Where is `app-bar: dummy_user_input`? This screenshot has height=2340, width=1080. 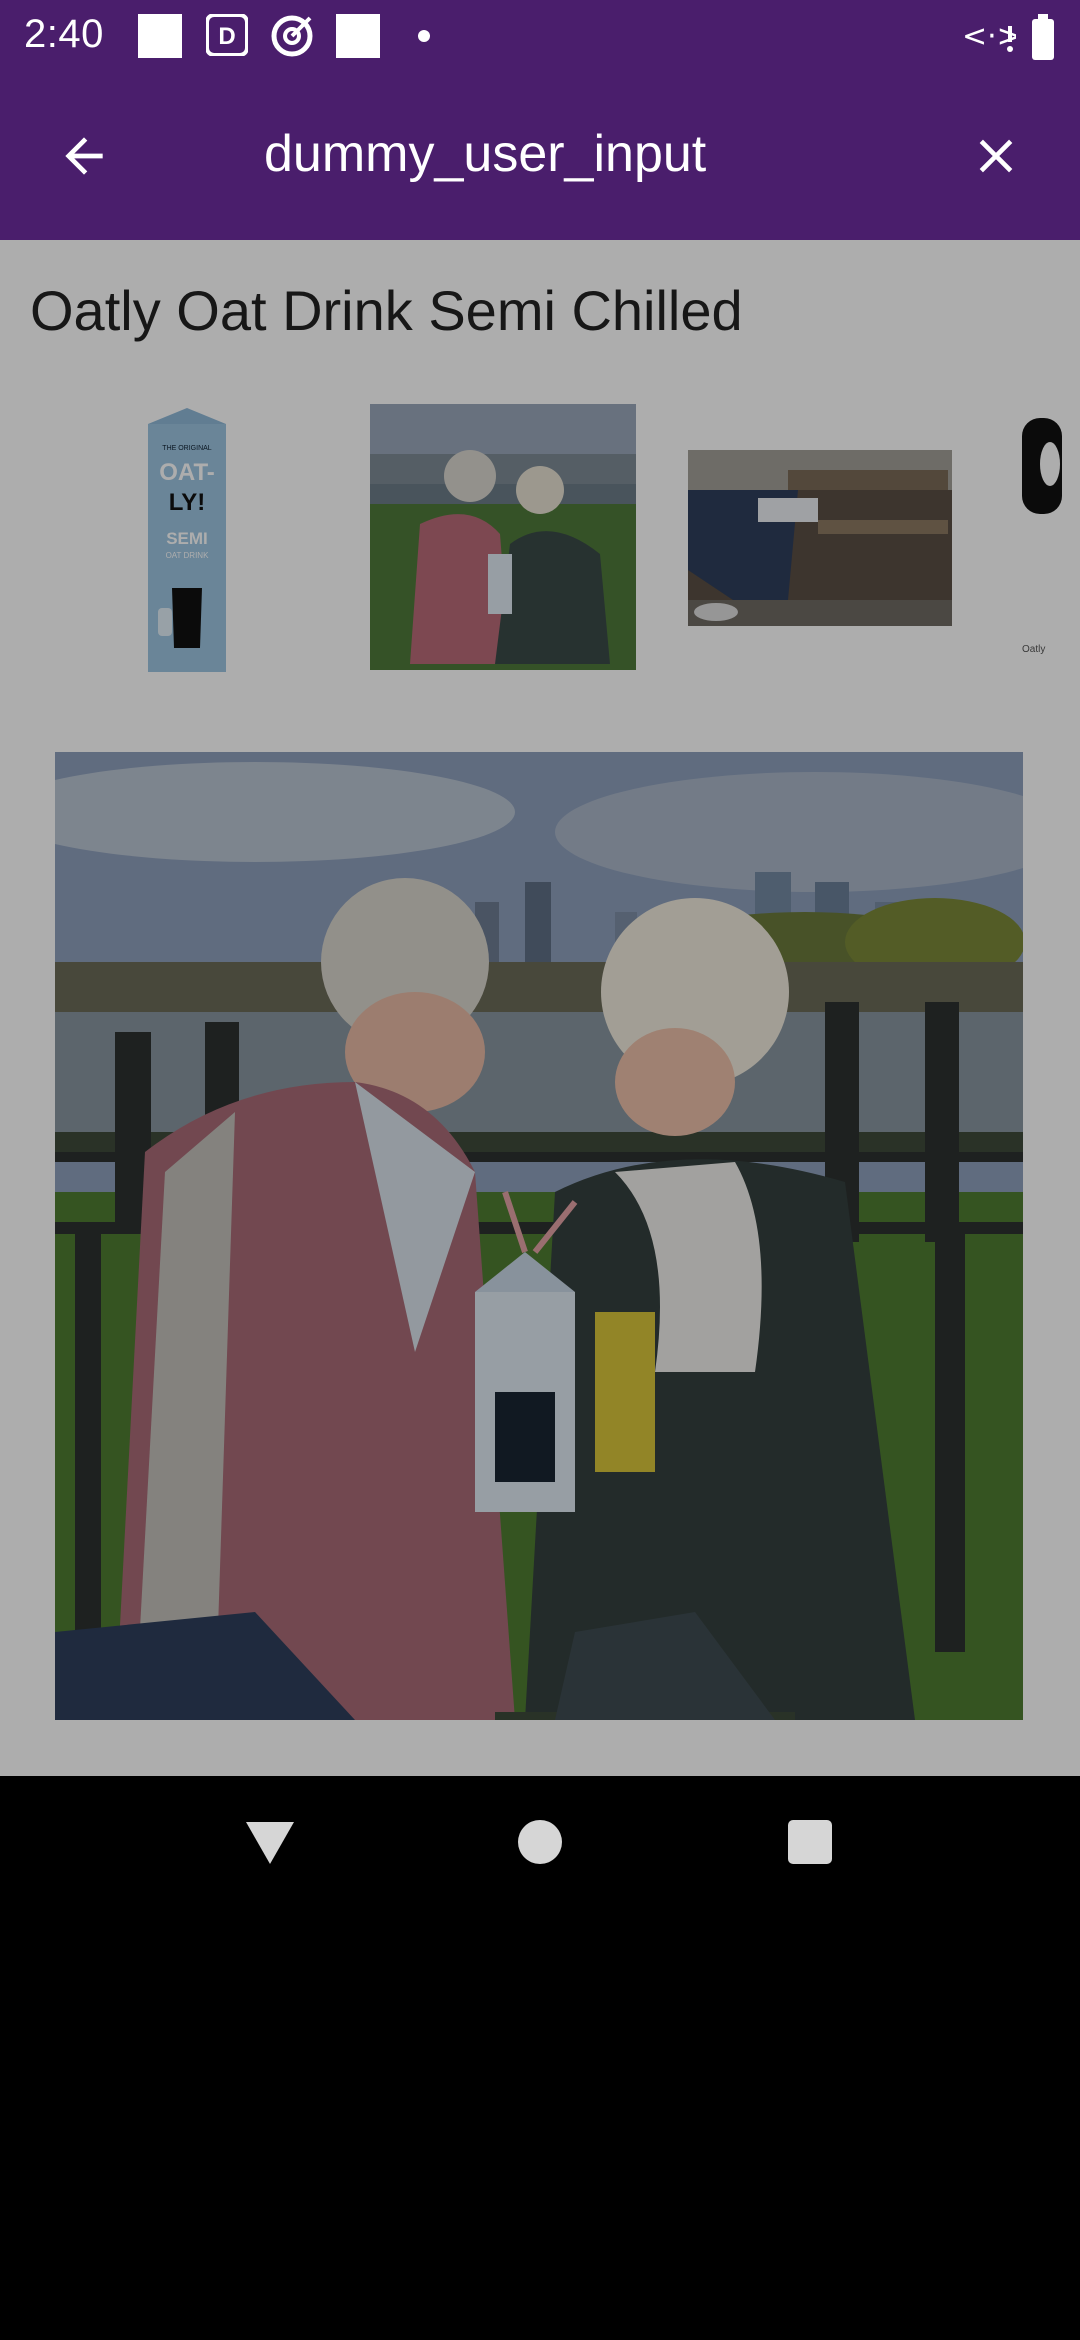 app-bar: dummy_user_input is located at coordinates (540, 156).